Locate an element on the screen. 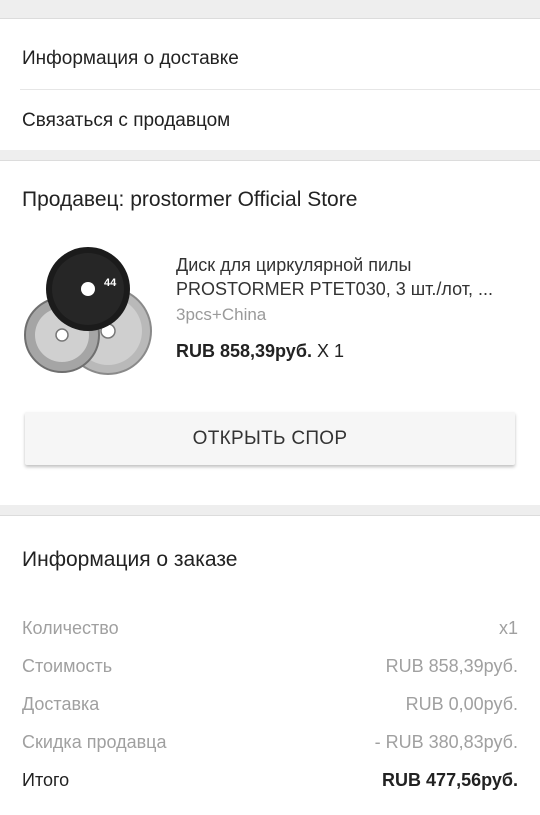 Image resolution: width=540 pixels, height=815 pixels. saw-blade-image: 44 is located at coordinates (88, 311).